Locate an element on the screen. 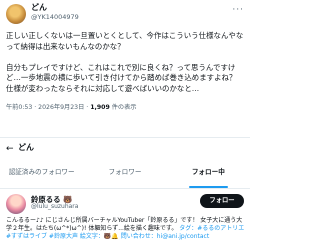  author-display-name: どん is located at coordinates (55, 7).